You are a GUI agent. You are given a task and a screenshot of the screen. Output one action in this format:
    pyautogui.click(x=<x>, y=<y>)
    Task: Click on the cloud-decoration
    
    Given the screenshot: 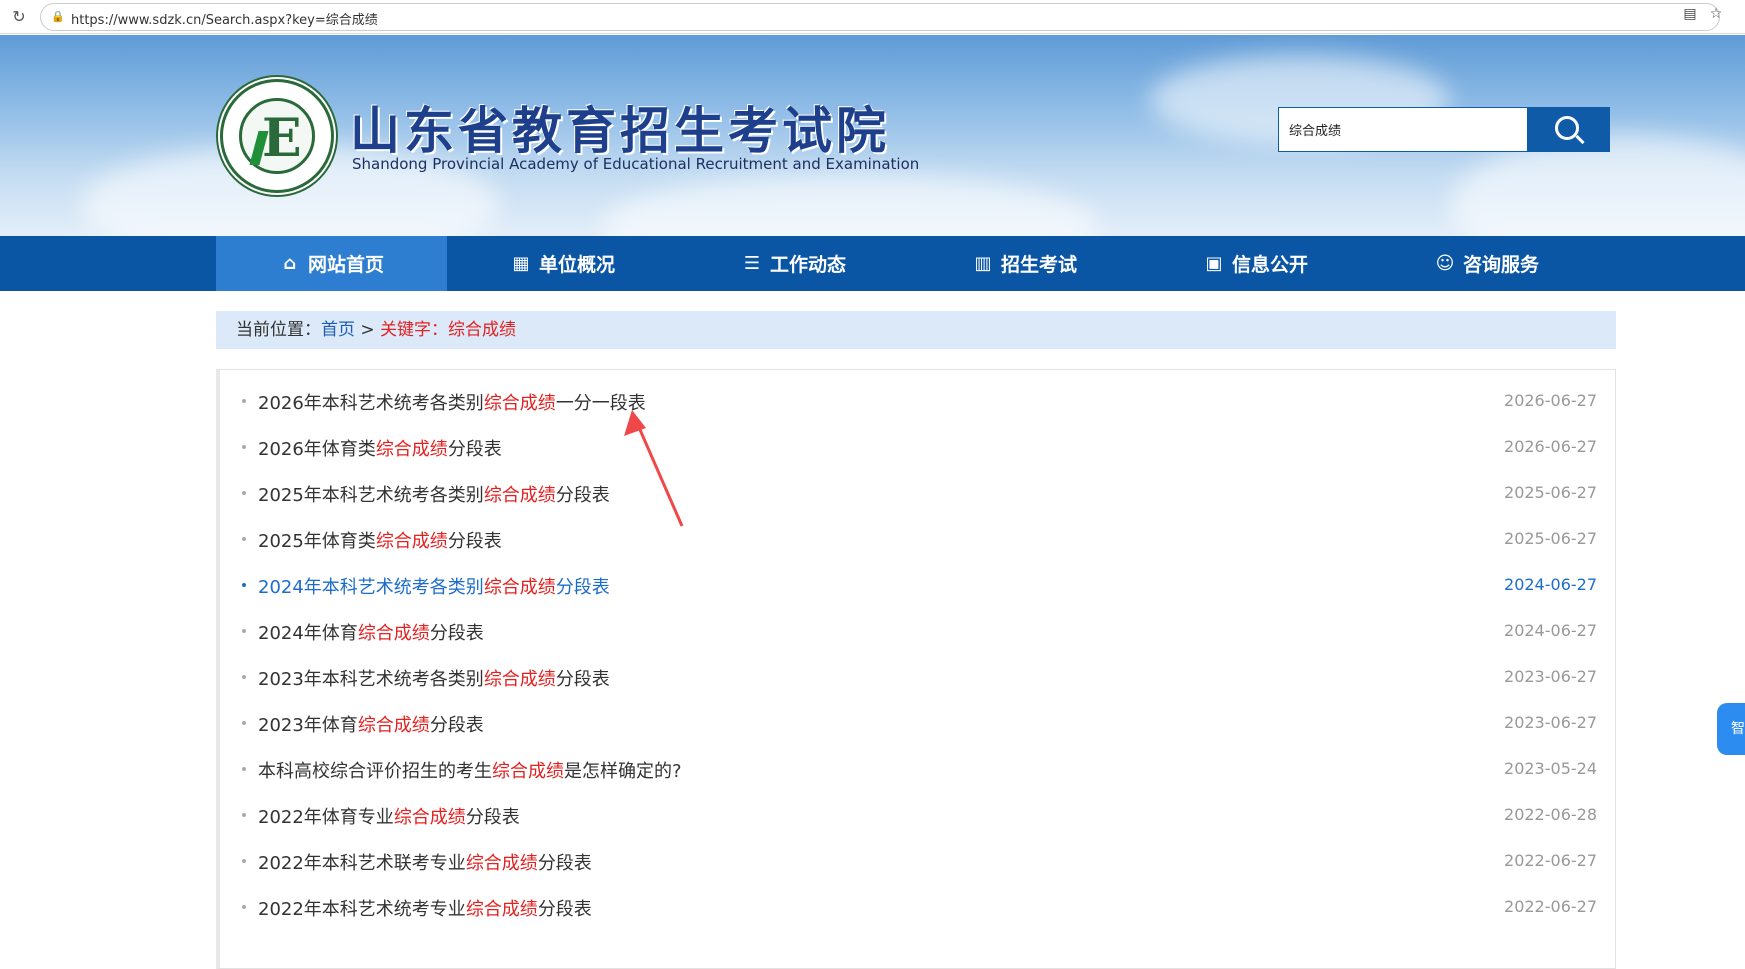 What is the action you would take?
    pyautogui.click(x=850, y=205)
    